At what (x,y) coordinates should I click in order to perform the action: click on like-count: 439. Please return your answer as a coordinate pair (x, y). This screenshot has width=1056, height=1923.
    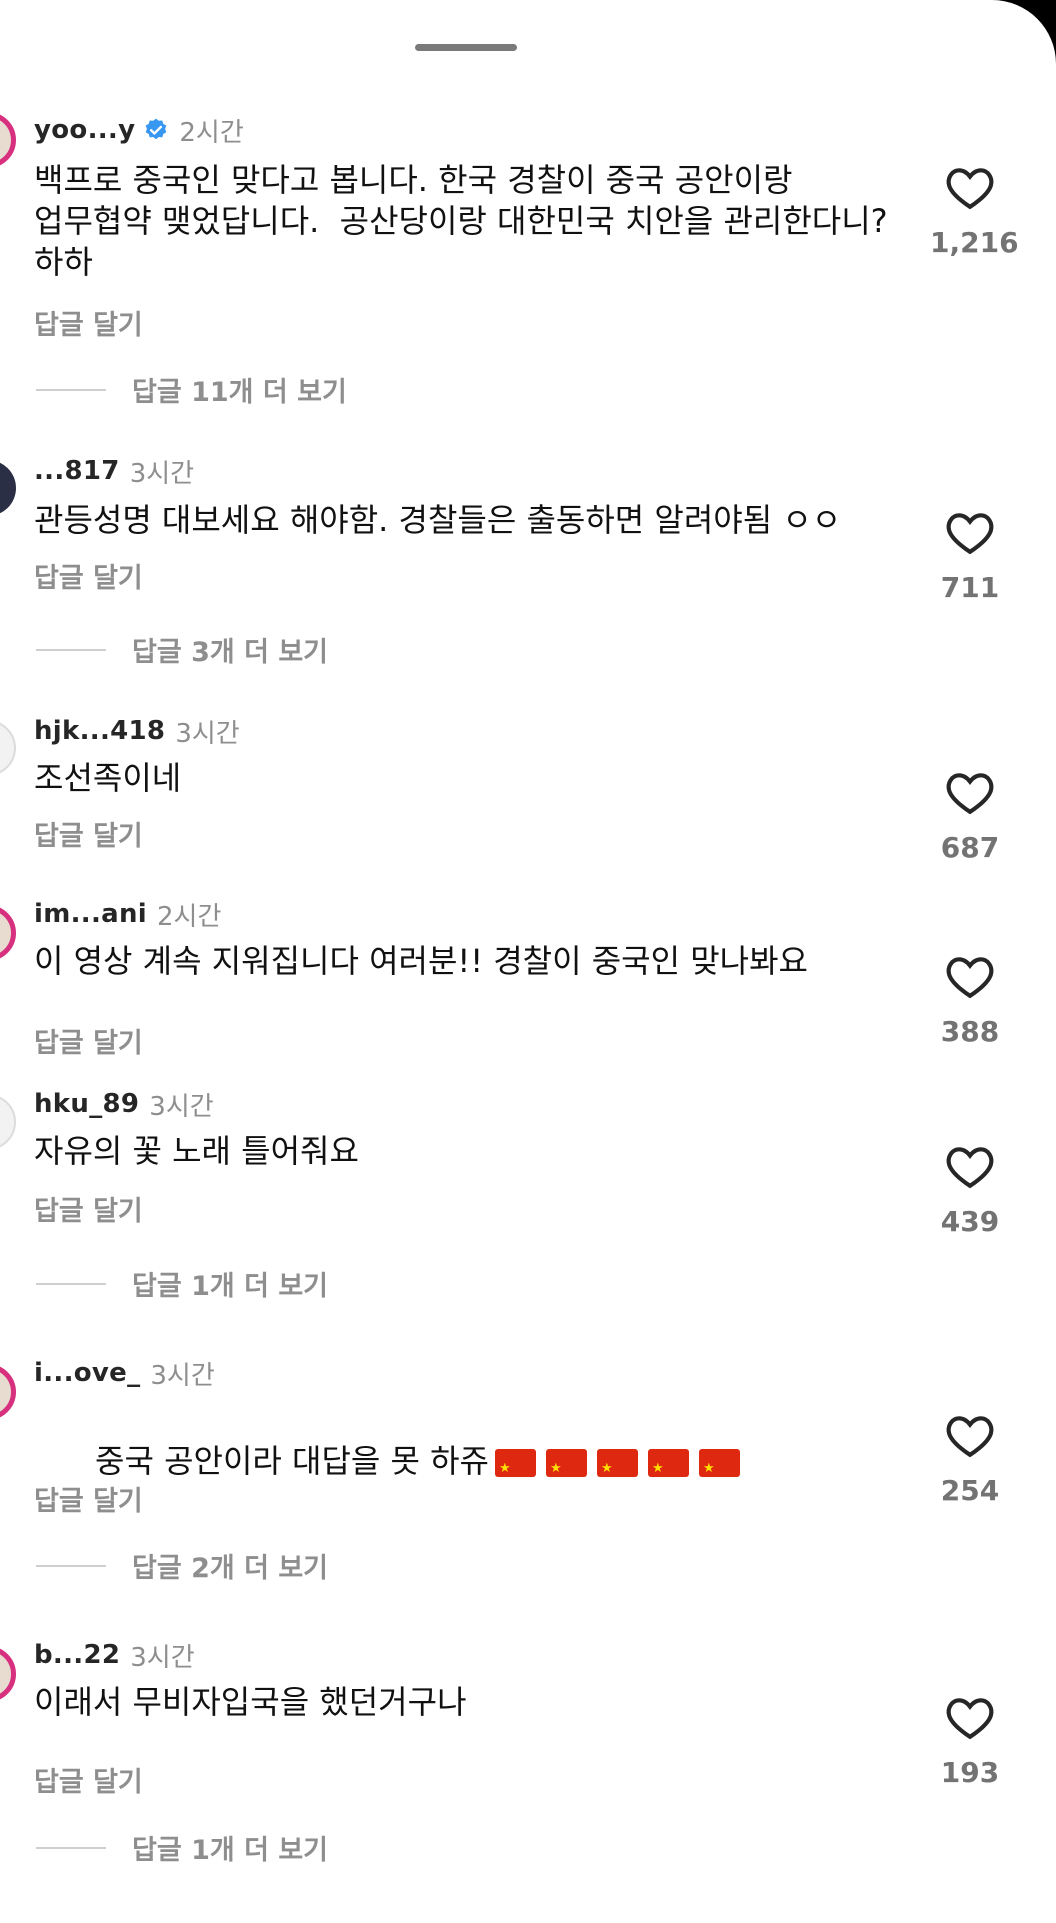
    Looking at the image, I should click on (970, 1221).